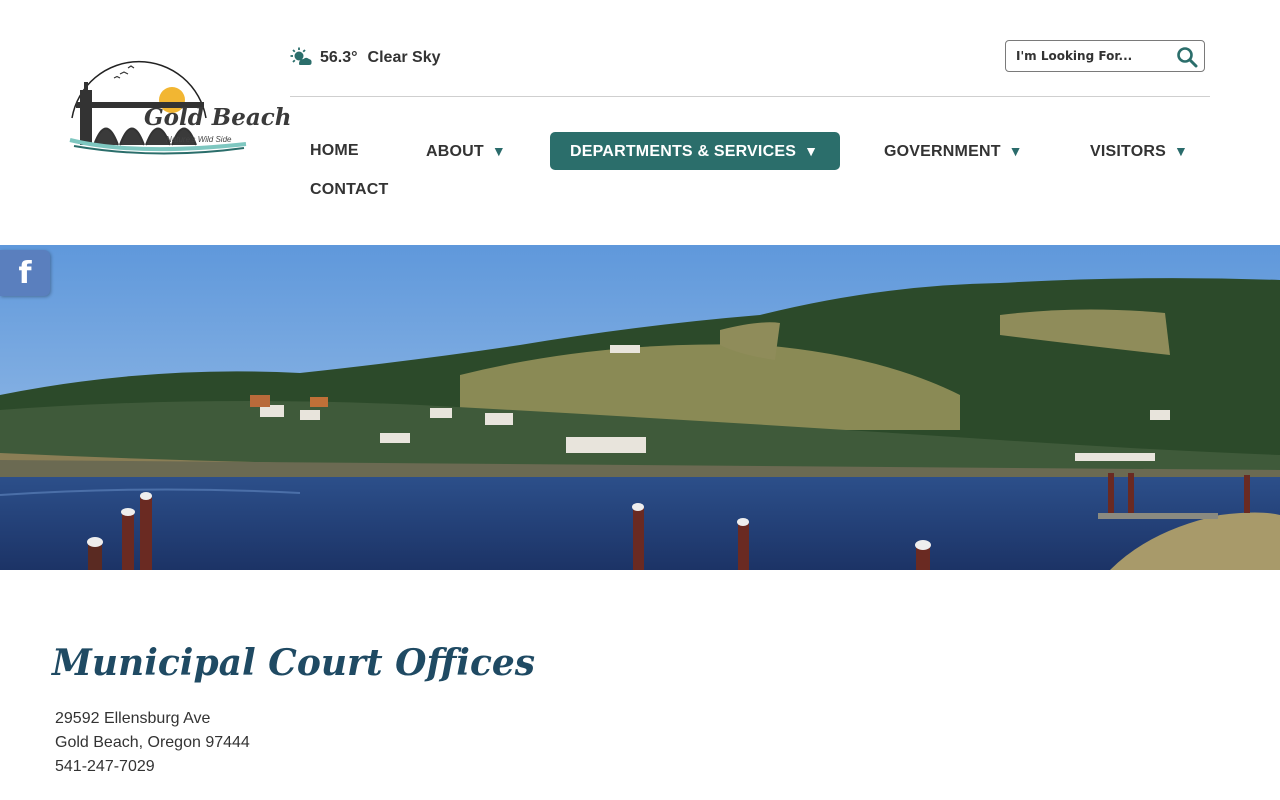 The width and height of the screenshot is (1280, 800). What do you see at coordinates (199, 139) in the screenshot?
I see `logo-tagline: Nature's Wild Side` at bounding box center [199, 139].